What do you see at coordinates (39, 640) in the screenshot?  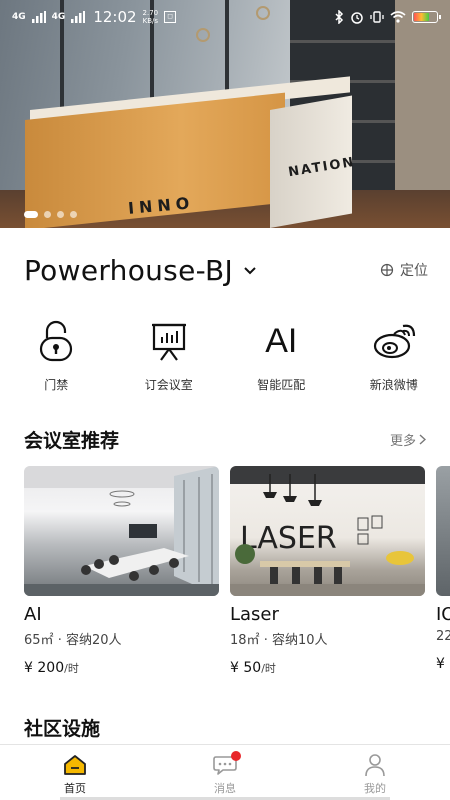 I see `room-area: 65㎡` at bounding box center [39, 640].